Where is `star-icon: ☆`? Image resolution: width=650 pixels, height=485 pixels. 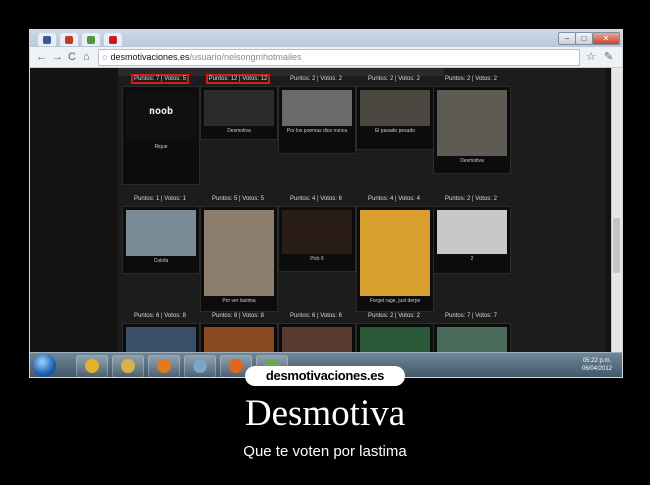
star-icon: ☆ is located at coordinates (591, 57).